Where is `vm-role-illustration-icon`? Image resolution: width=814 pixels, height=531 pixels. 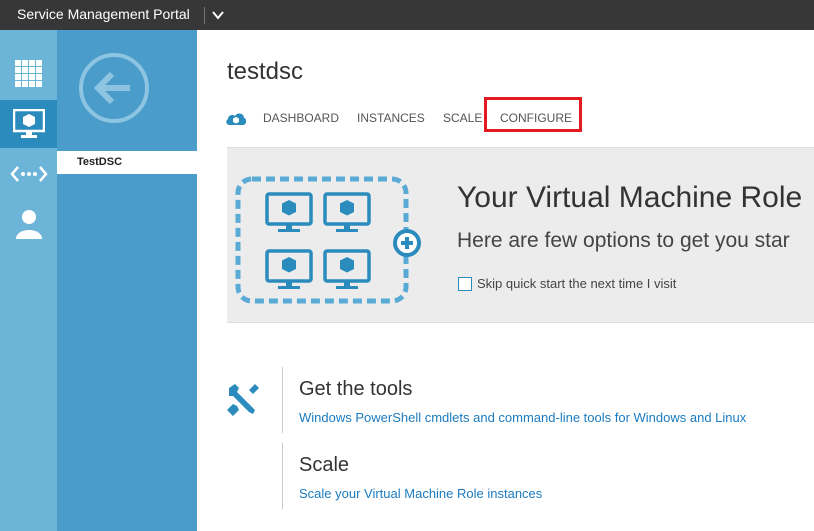 vm-role-illustration-icon is located at coordinates (328, 240).